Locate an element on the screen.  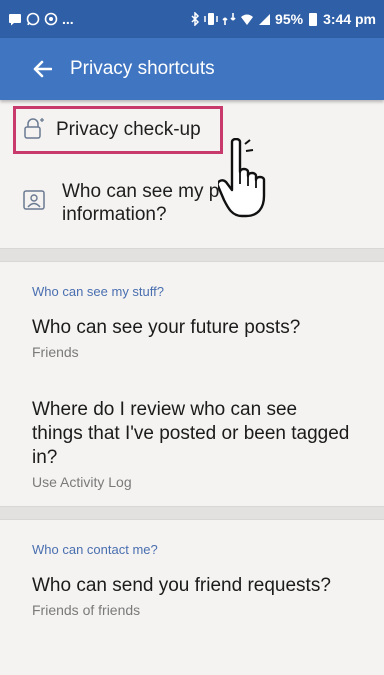
battery-icon is located at coordinates (313, 19).